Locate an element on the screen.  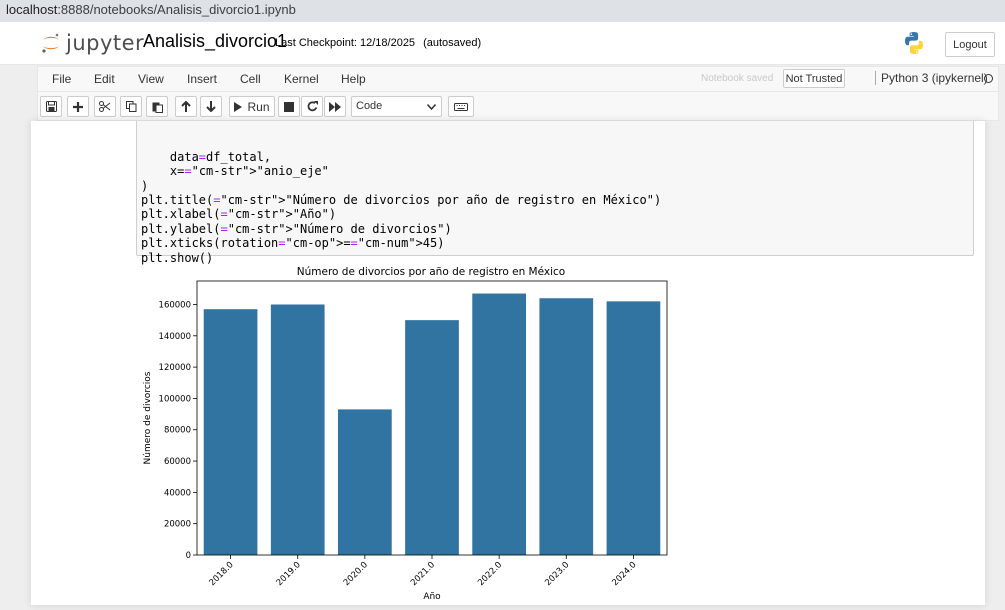
command-palette-button is located at coordinates (461, 106).